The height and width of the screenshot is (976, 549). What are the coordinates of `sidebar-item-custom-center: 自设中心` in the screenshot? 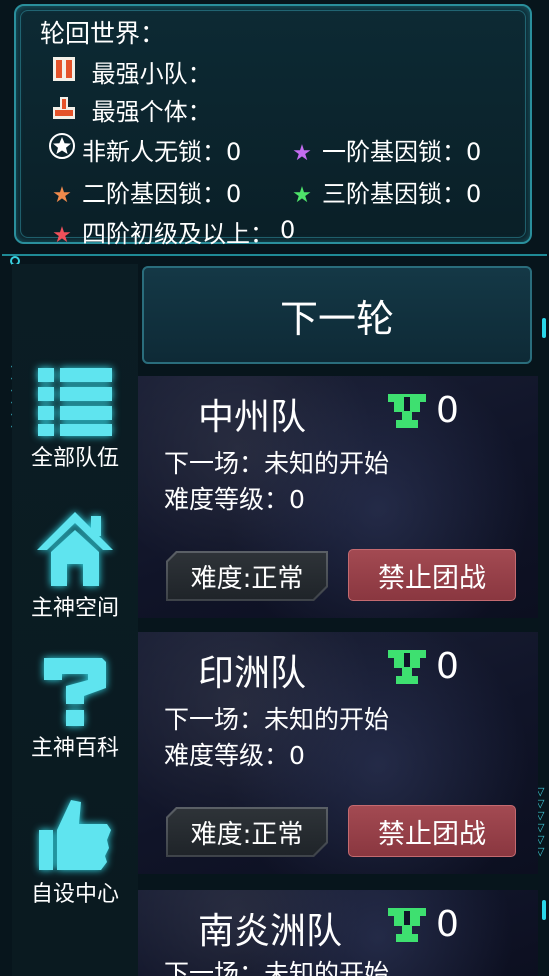 It's located at (75, 852).